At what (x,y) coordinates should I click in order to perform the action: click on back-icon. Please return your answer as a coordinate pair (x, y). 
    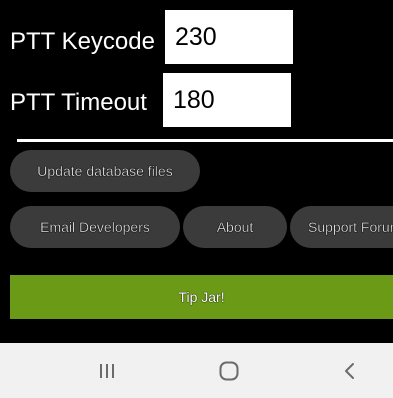
    Looking at the image, I should click on (349, 370).